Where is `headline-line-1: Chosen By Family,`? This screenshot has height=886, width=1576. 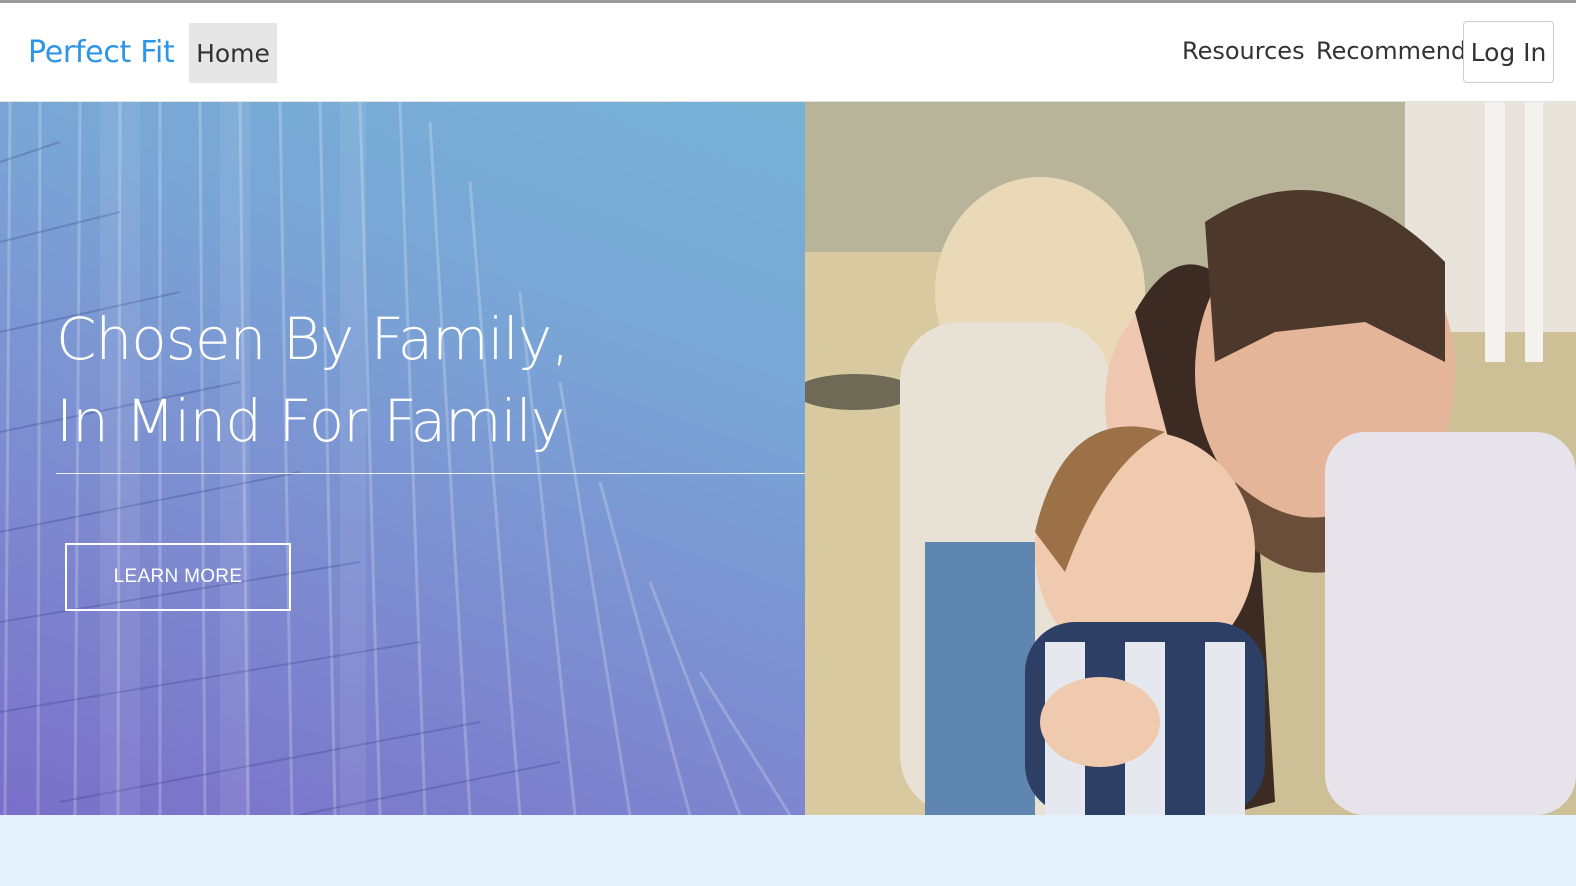
headline-line-1: Chosen By Family, is located at coordinates (313, 339).